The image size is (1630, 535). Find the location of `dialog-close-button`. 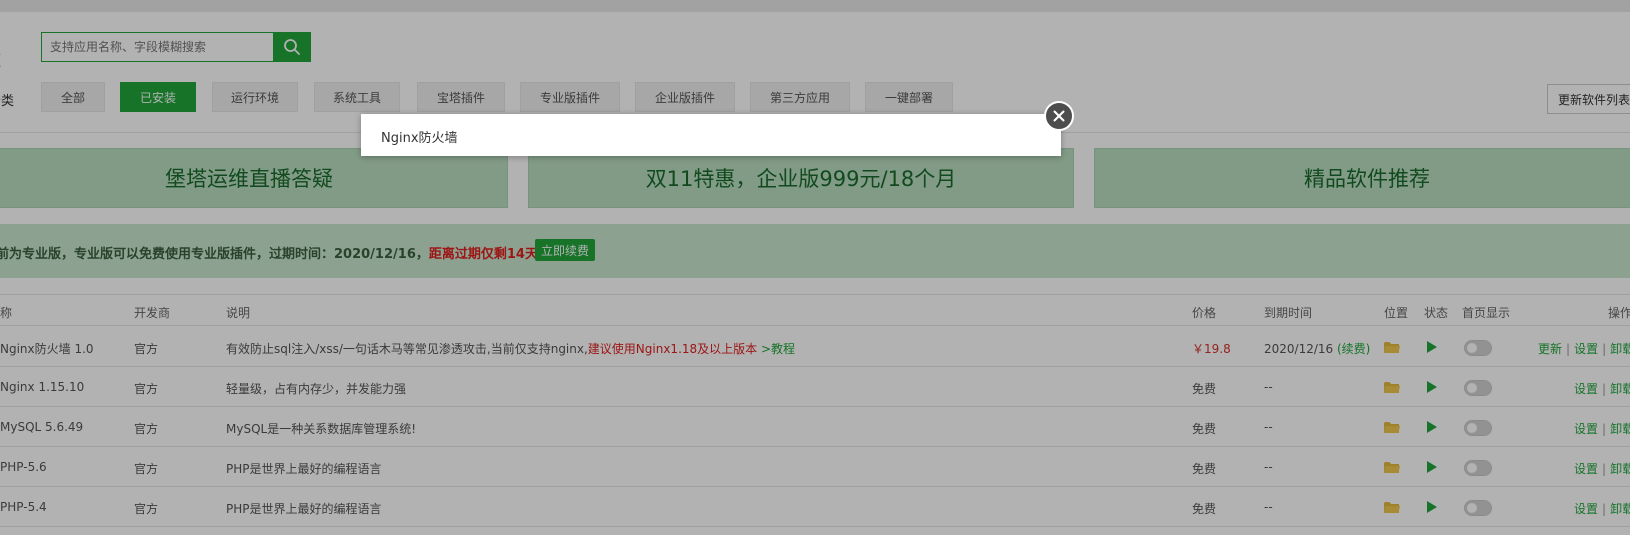

dialog-close-button is located at coordinates (1059, 116).